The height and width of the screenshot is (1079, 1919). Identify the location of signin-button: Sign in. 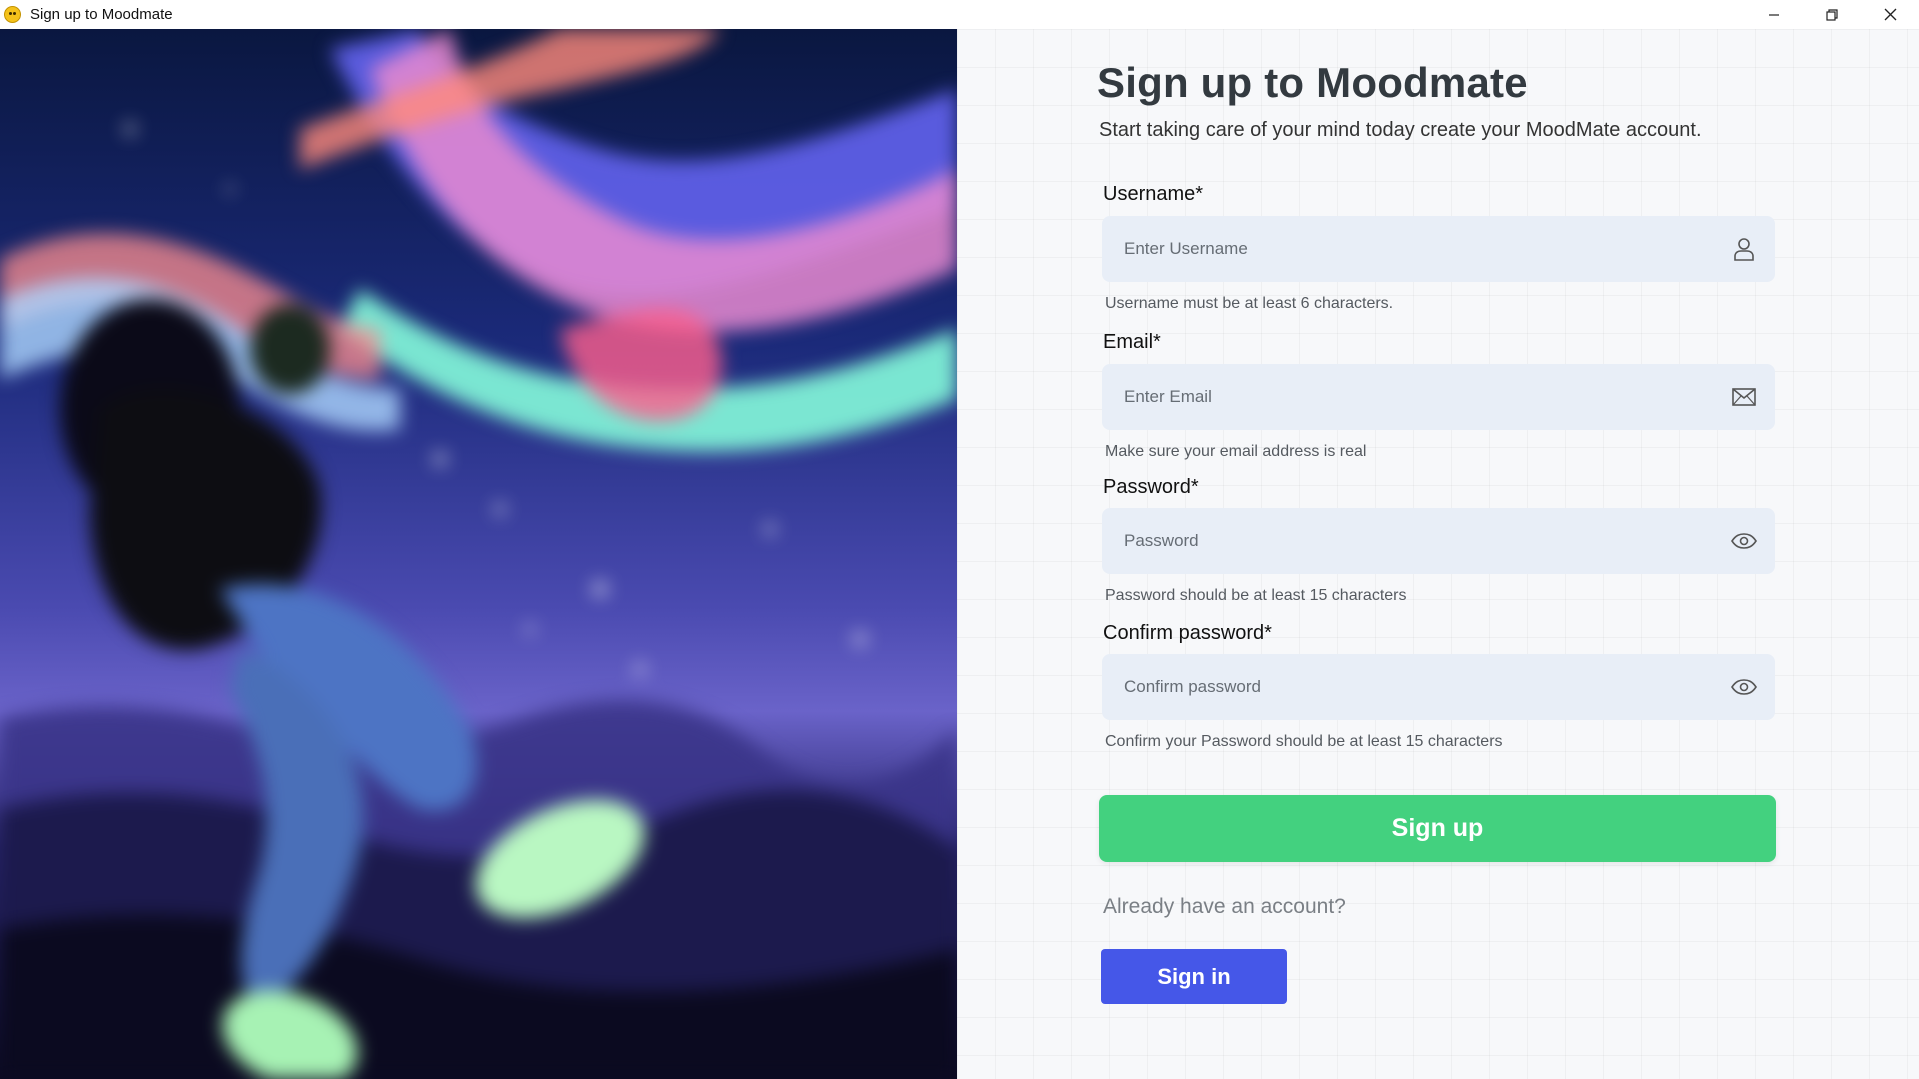
(1194, 976).